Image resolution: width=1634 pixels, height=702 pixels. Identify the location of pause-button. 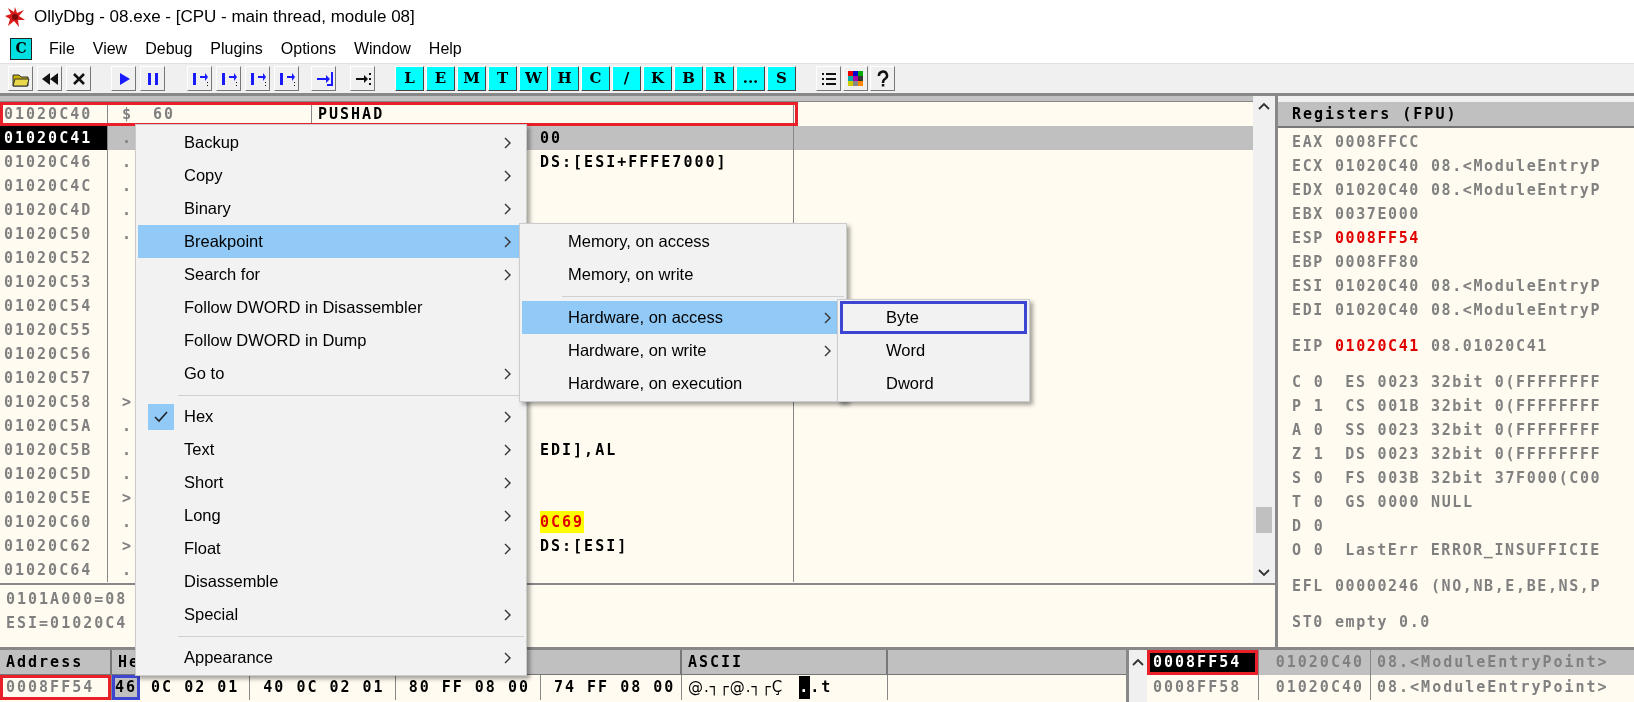
(152, 78).